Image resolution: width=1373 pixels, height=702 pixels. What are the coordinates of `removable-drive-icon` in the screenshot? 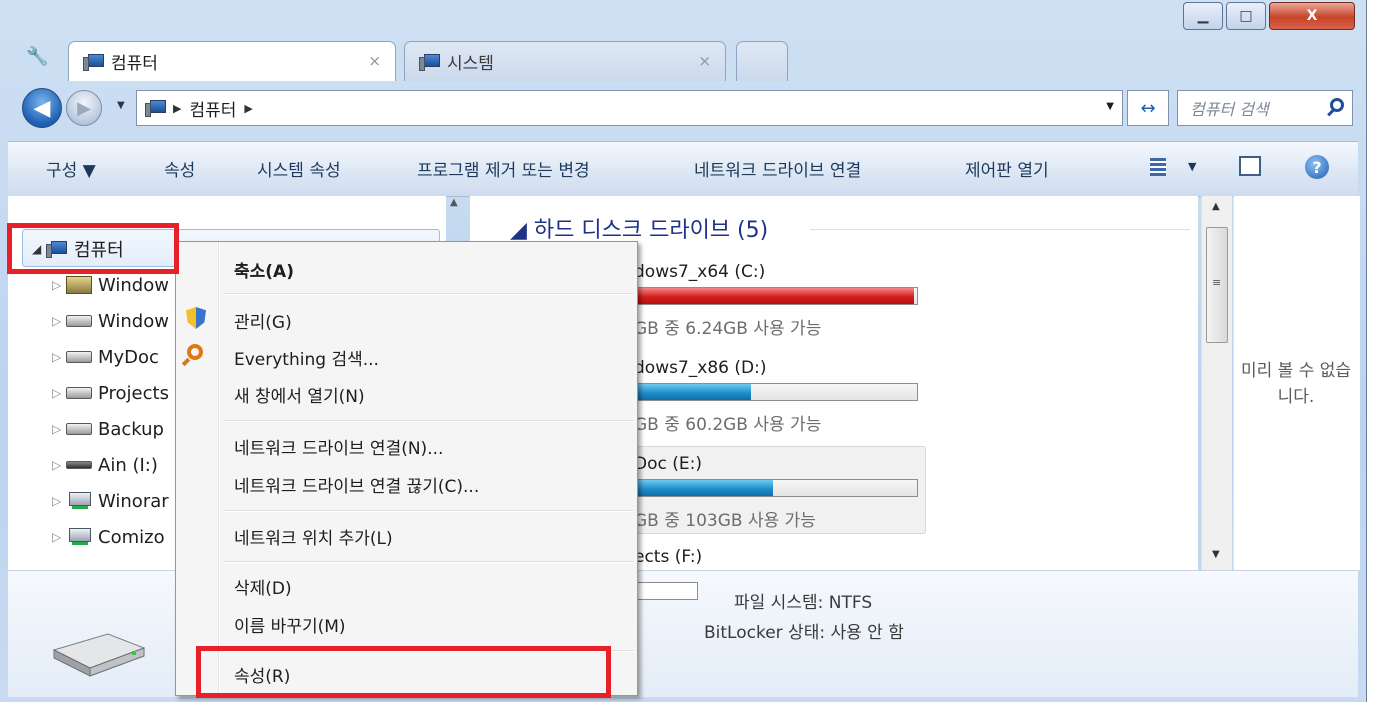 It's located at (79, 465).